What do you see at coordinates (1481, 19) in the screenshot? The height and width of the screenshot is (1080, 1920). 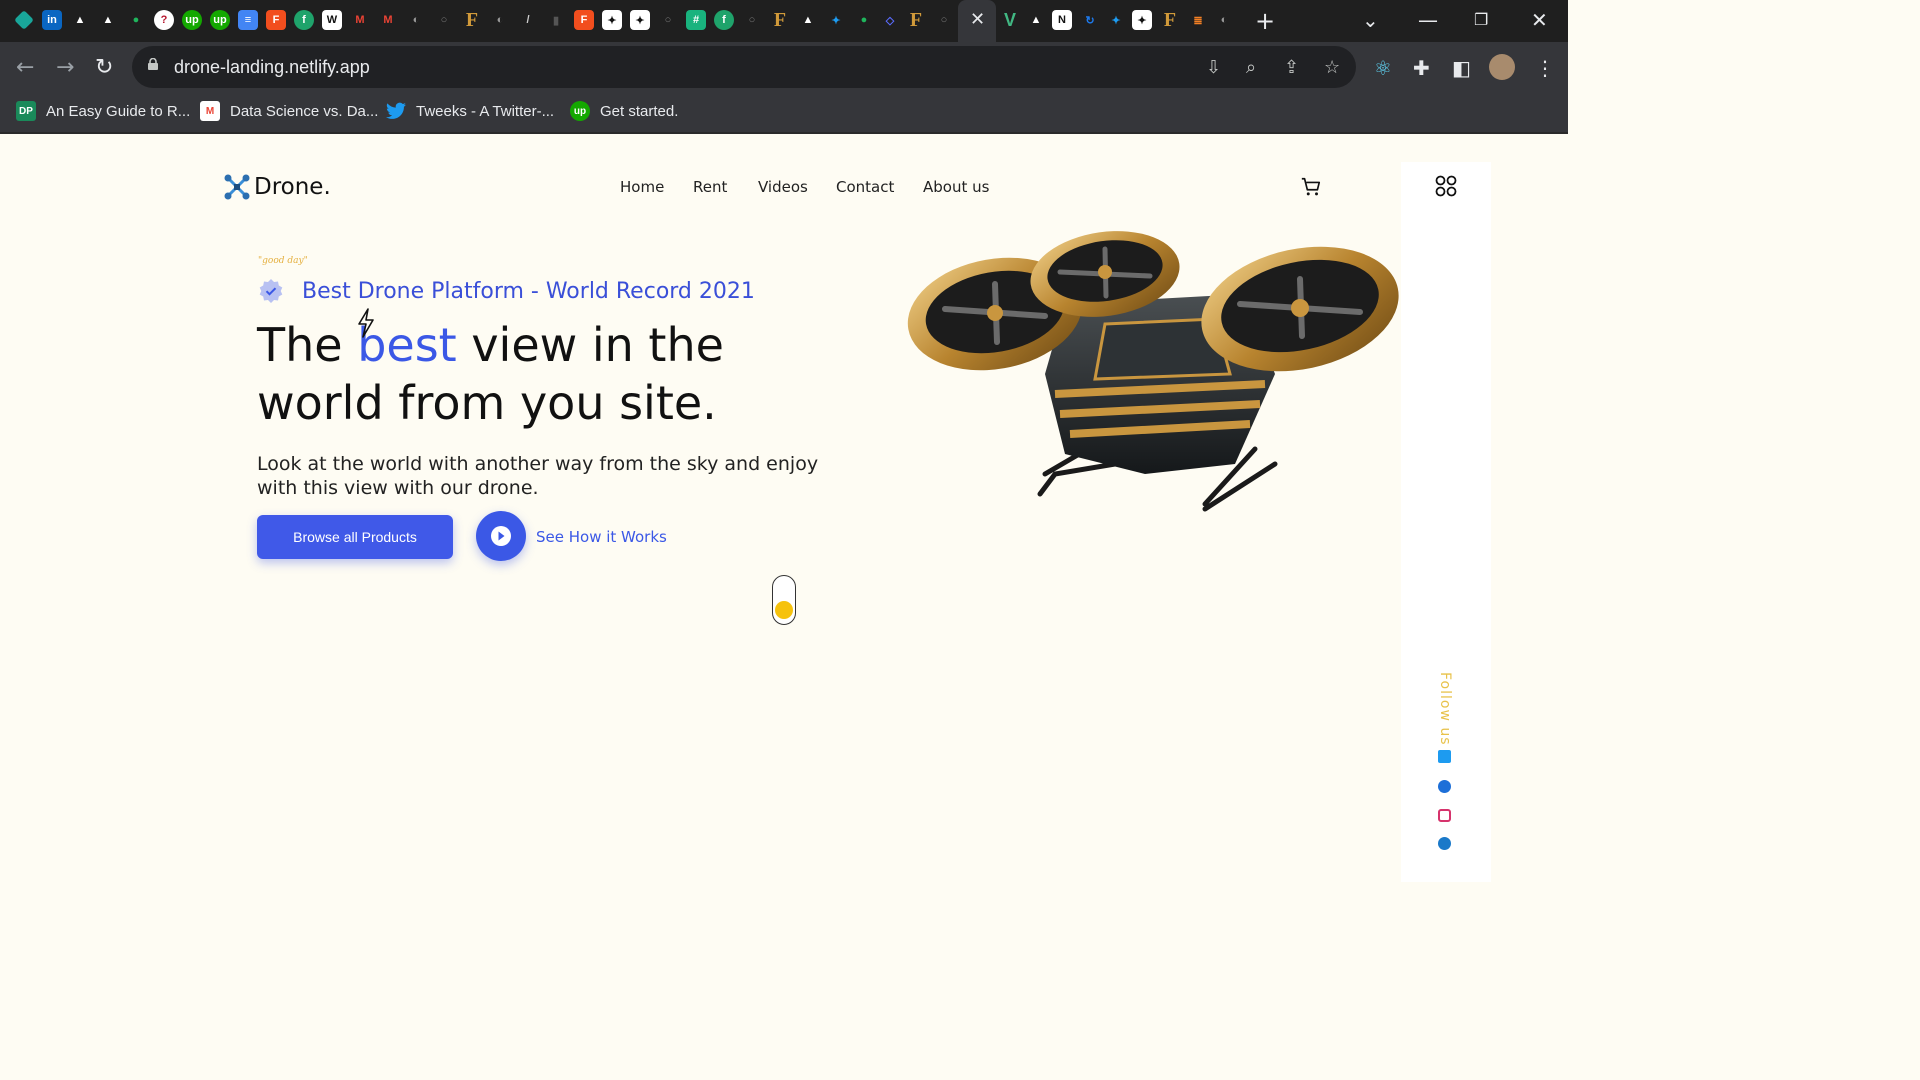 I see `restore-icon: ❐` at bounding box center [1481, 19].